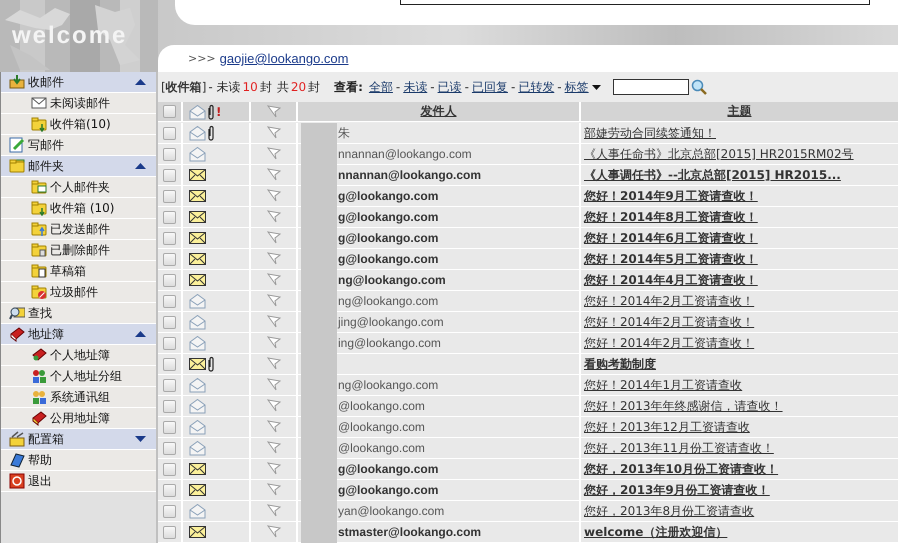 The image size is (898, 543). I want to click on filter-link: 标签, so click(582, 87).